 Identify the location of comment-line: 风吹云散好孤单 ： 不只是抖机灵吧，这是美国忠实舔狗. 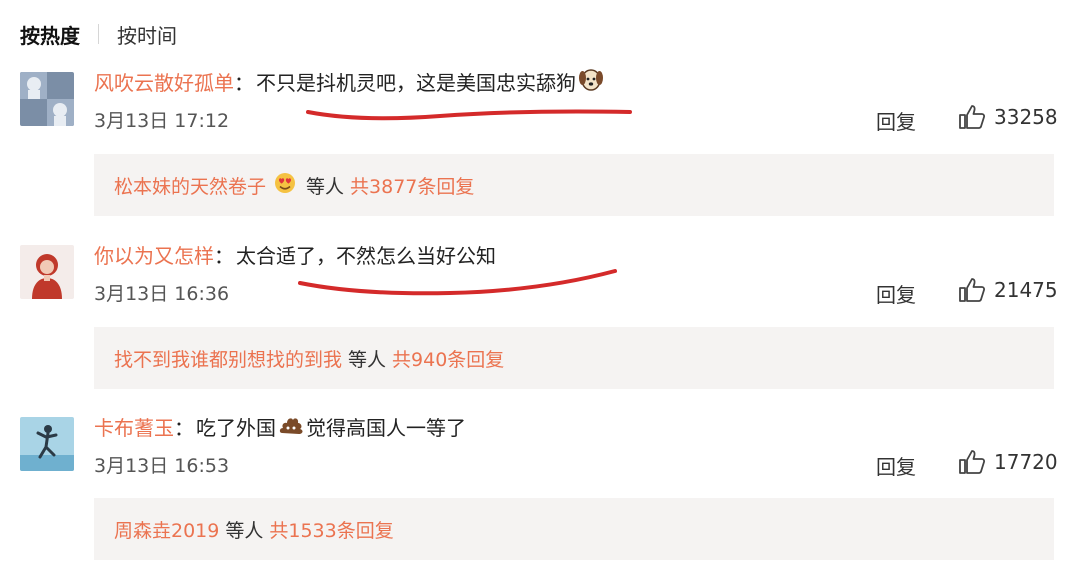
(350, 81).